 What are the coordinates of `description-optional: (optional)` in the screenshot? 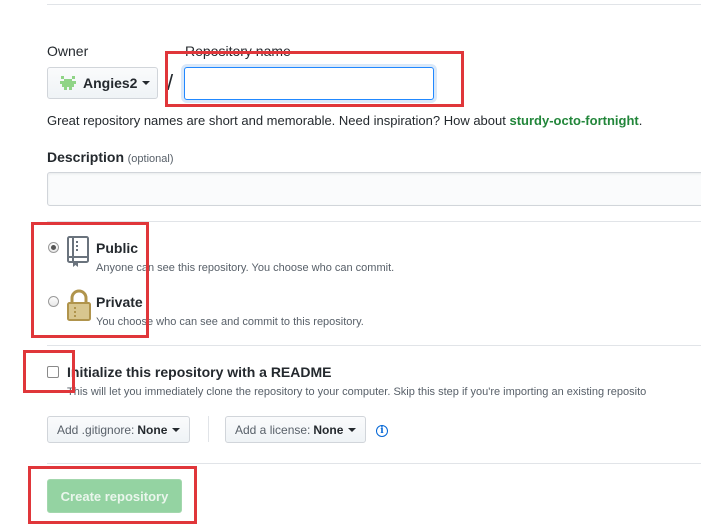 It's located at (150, 159).